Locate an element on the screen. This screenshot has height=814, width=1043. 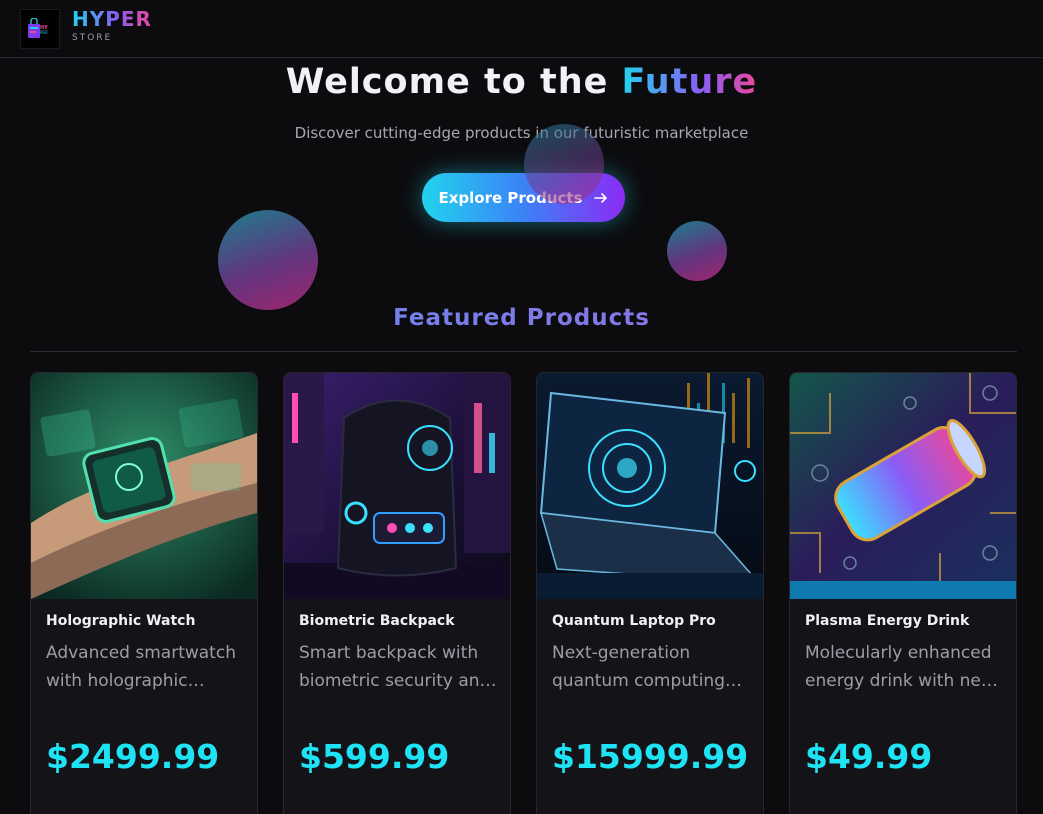
product-price: $599.99 is located at coordinates (374, 756).